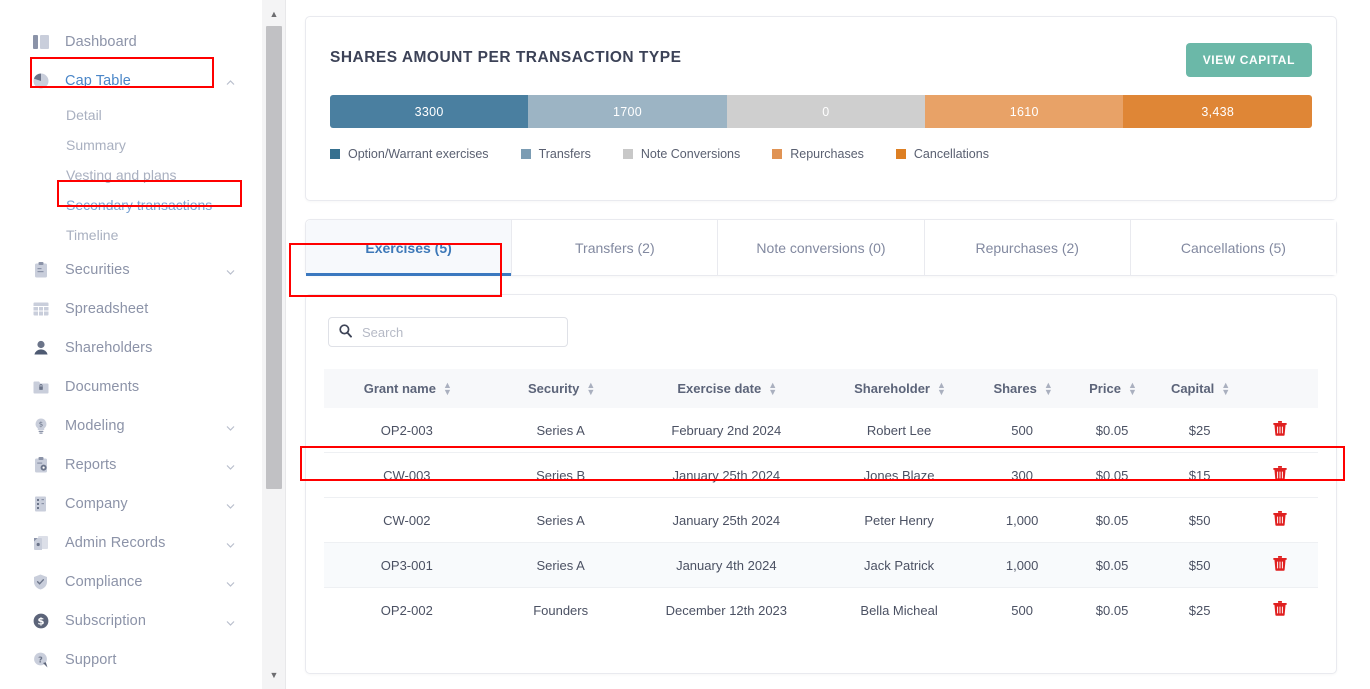 This screenshot has width=1370, height=689. Describe the element at coordinates (448, 332) in the screenshot. I see `search-input` at that location.